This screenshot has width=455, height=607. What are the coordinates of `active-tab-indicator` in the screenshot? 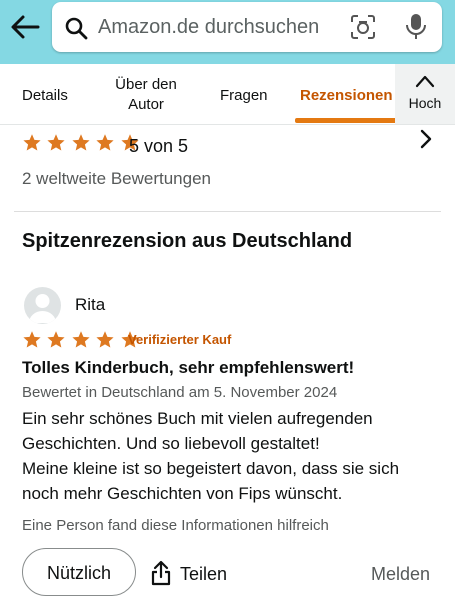 It's located at (348, 120).